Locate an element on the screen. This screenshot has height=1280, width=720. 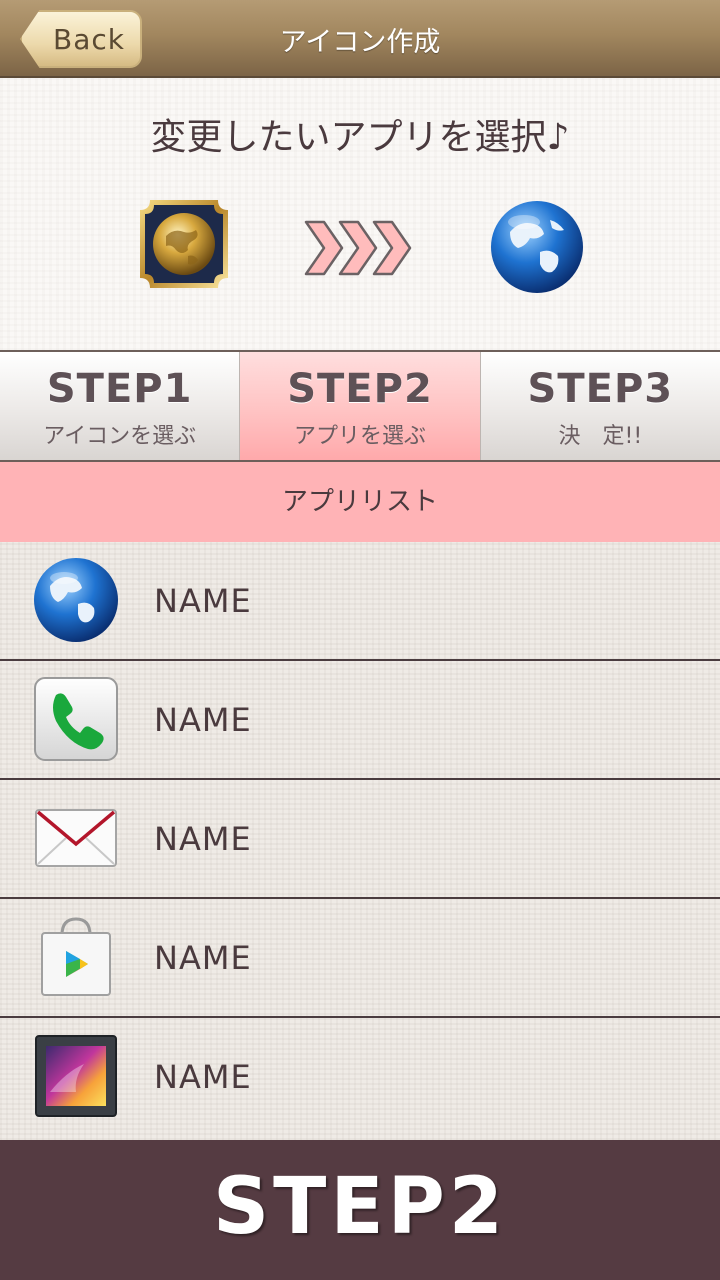
tab-step2: STEP2 アプリを選ぶ is located at coordinates (359, 406).